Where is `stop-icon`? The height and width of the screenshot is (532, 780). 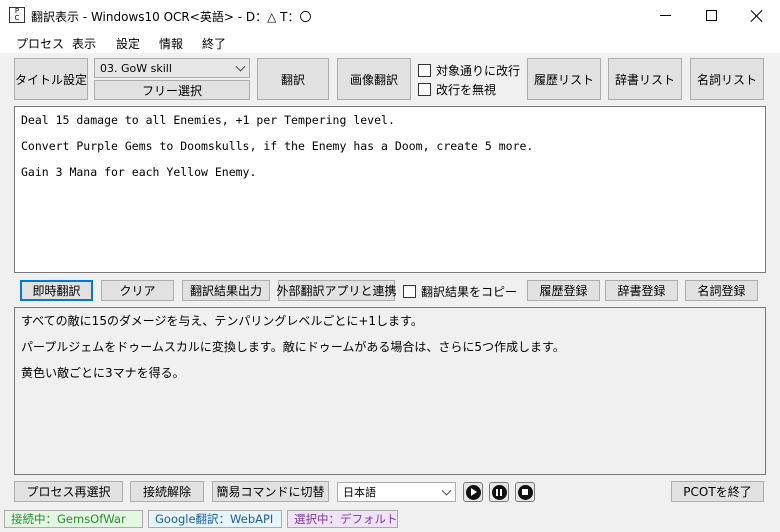
stop-icon is located at coordinates (525, 492).